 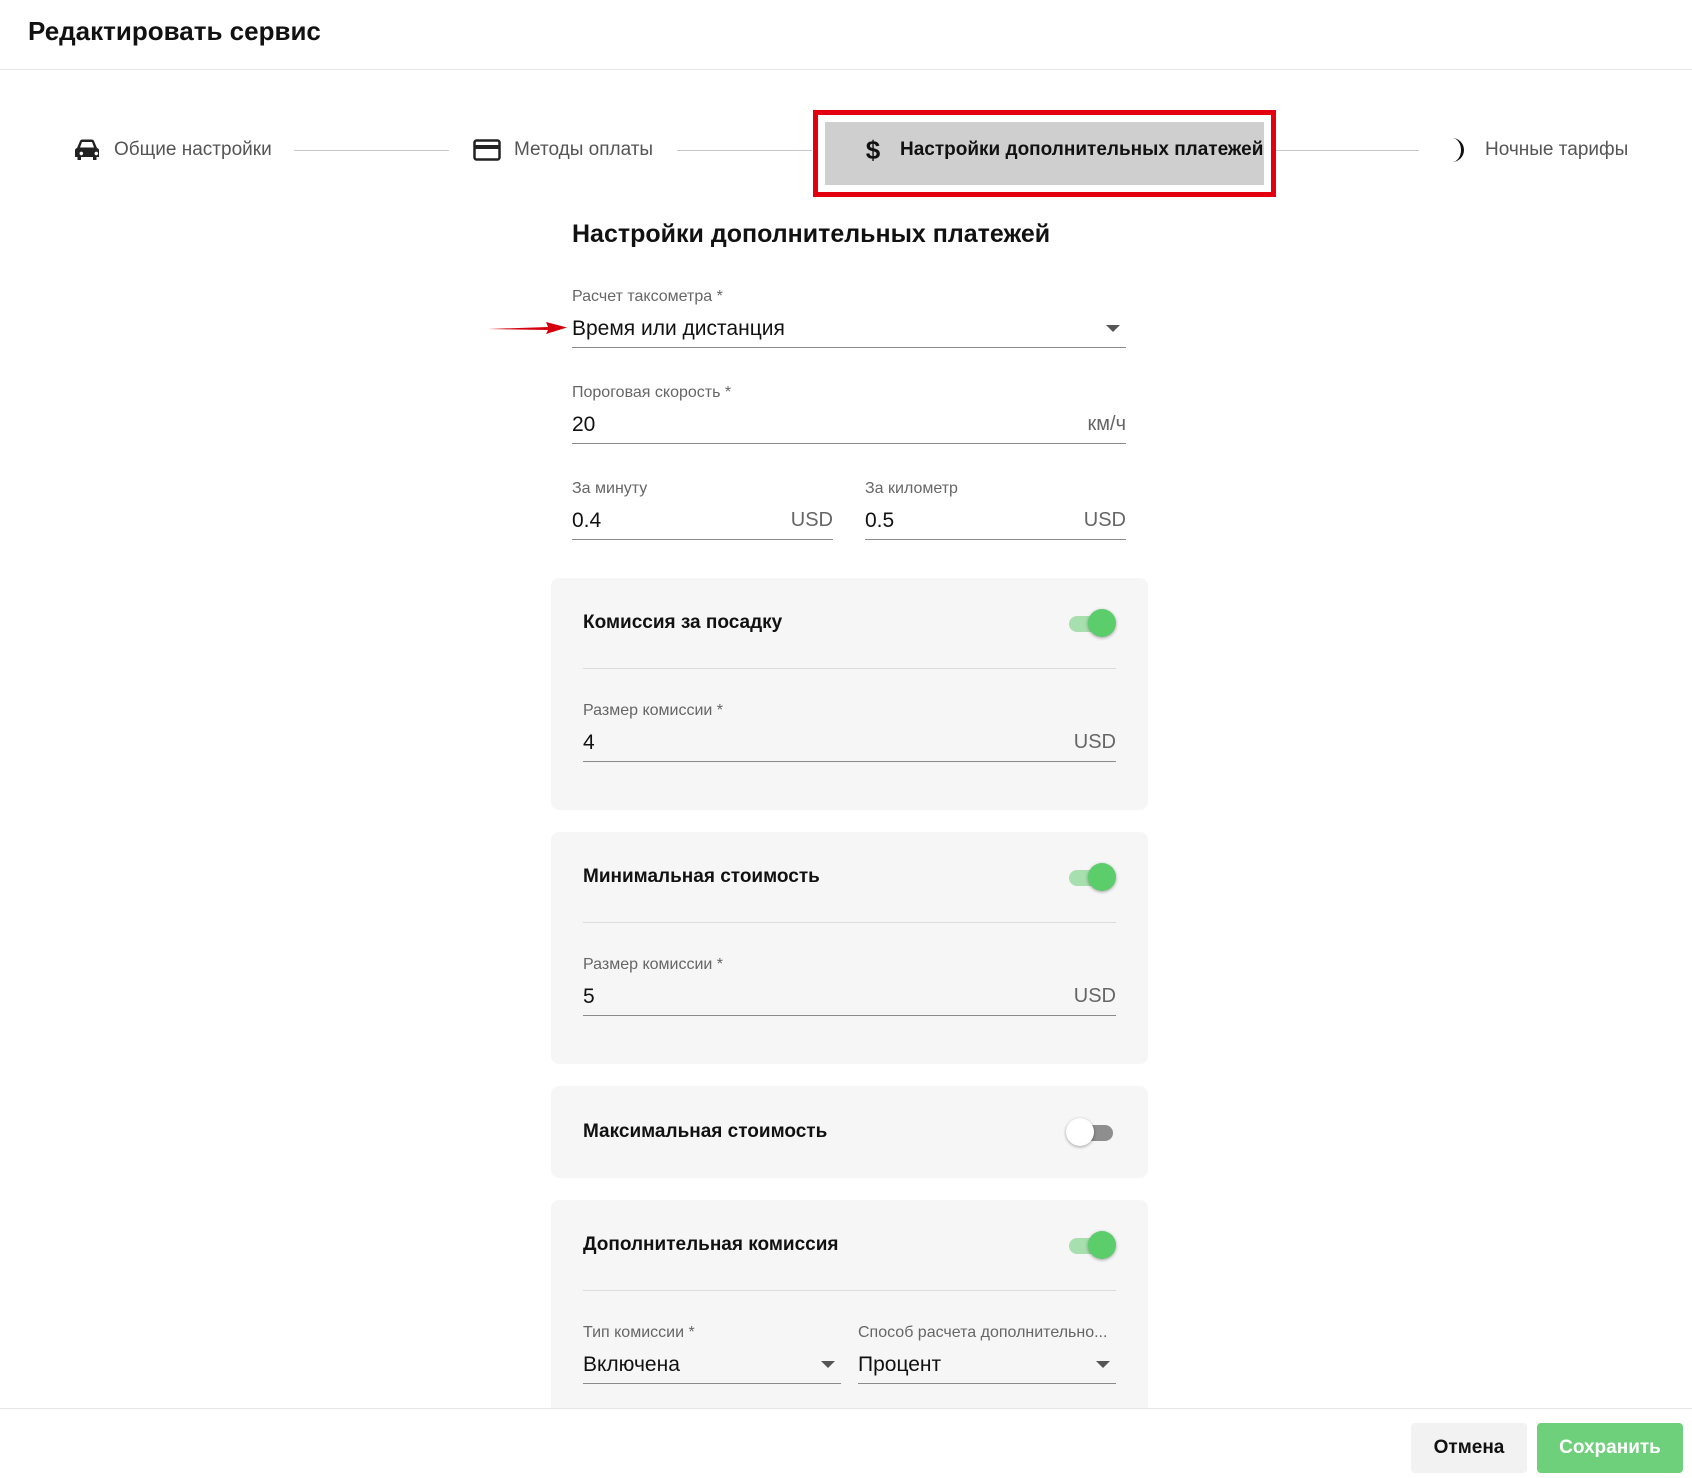 What do you see at coordinates (849, 414) in the screenshot?
I see `threshold-speed-field: Пороговая скорость * 20 км/ч` at bounding box center [849, 414].